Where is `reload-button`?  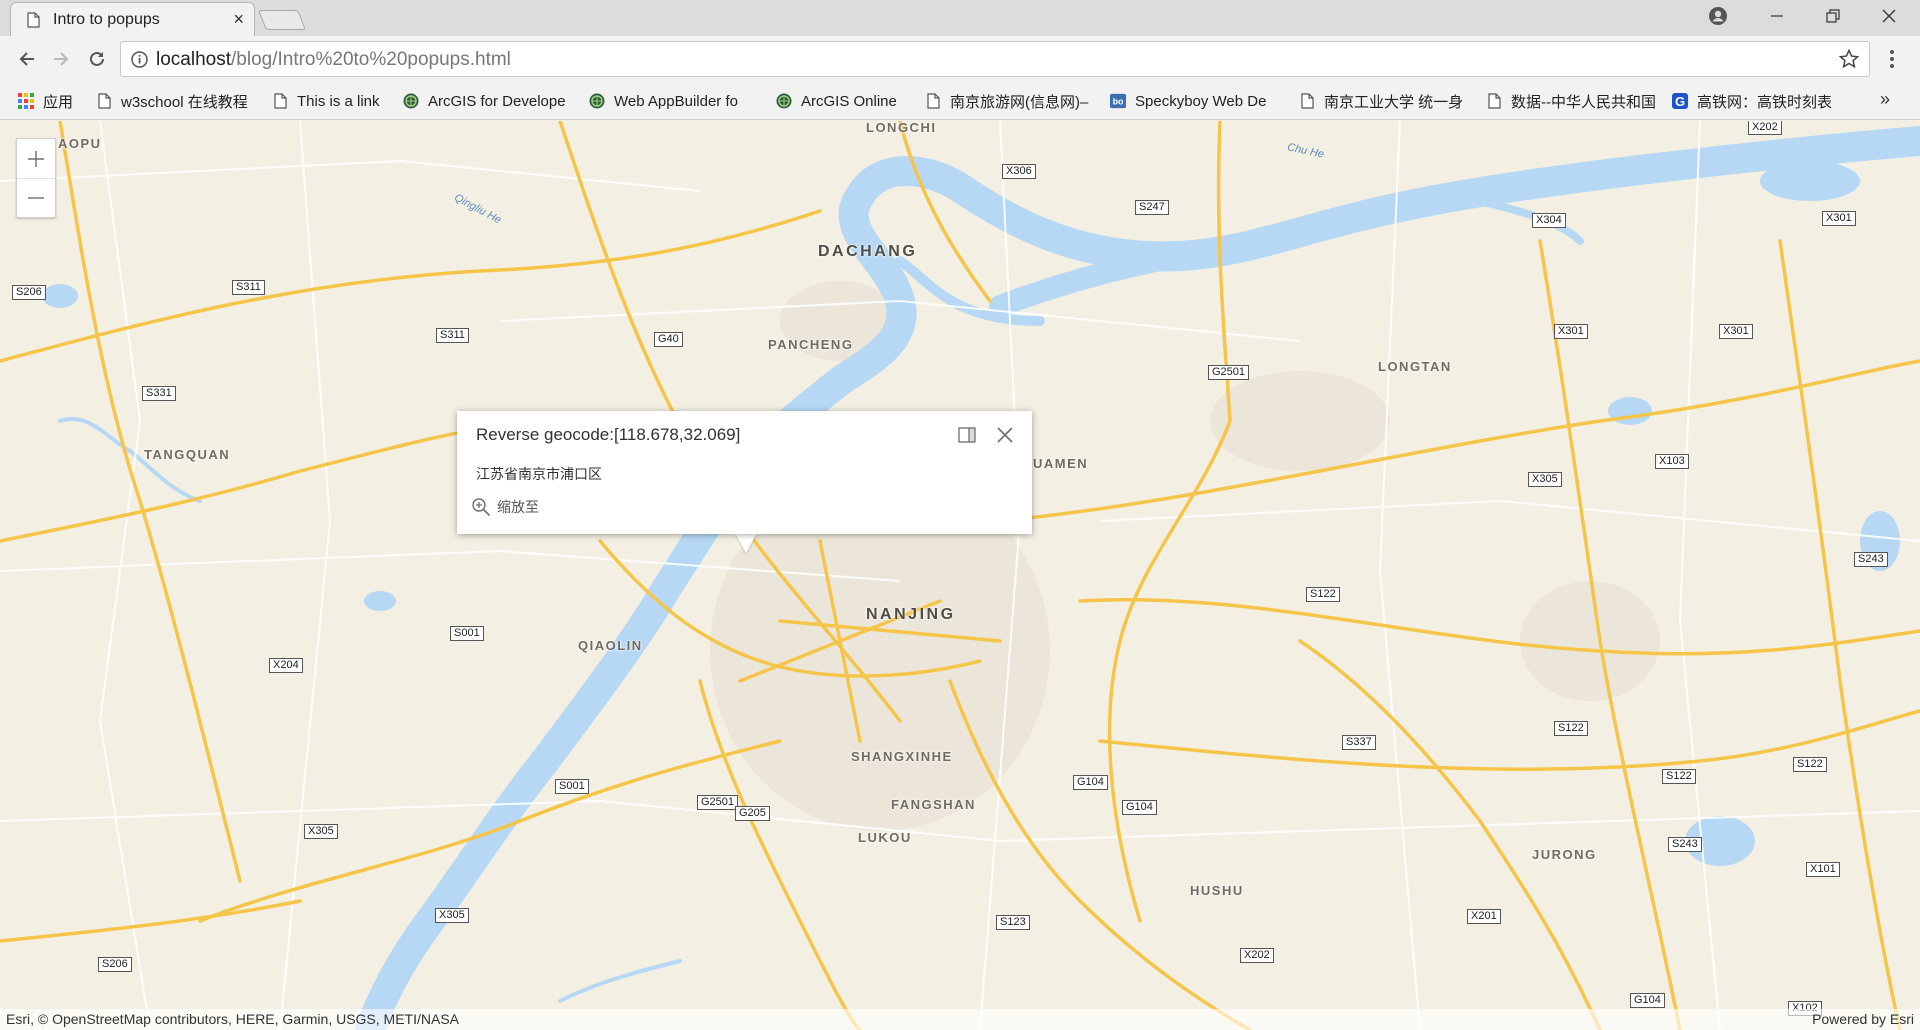
reload-button is located at coordinates (97, 59).